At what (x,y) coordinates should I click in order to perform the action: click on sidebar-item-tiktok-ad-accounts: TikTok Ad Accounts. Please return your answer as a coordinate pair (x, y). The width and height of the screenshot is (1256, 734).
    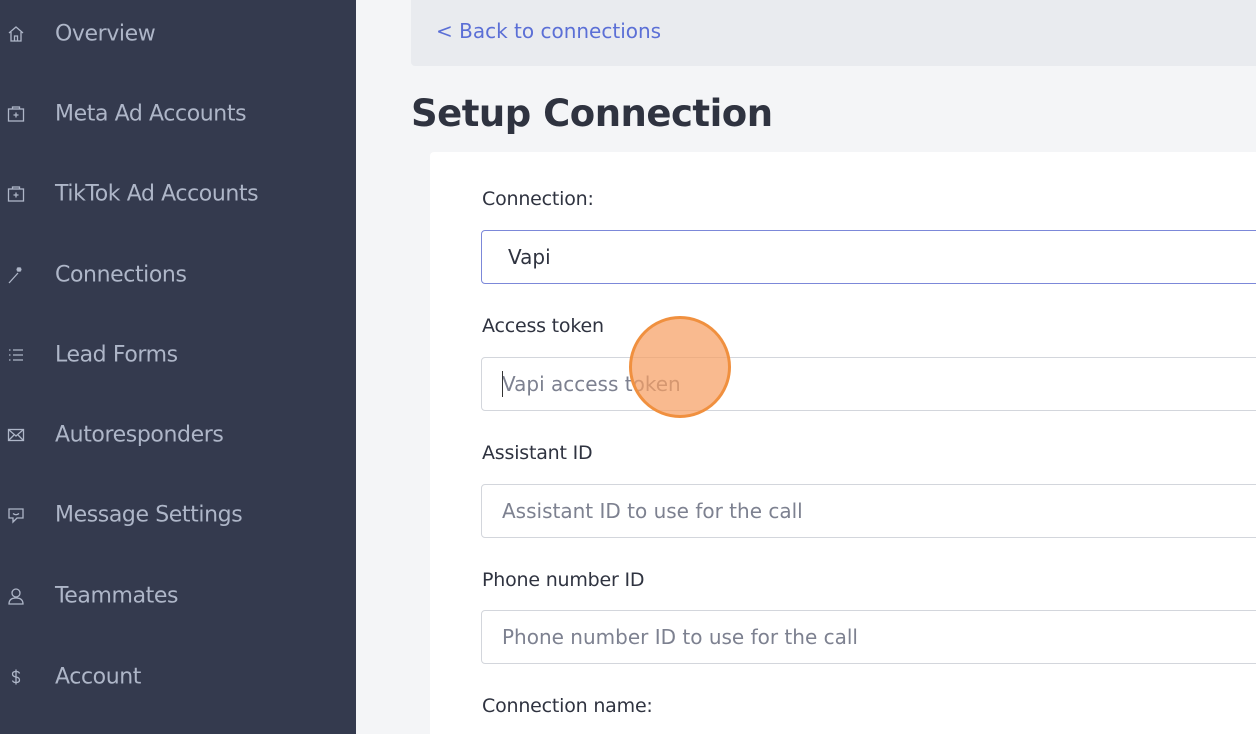
    Looking at the image, I should click on (178, 194).